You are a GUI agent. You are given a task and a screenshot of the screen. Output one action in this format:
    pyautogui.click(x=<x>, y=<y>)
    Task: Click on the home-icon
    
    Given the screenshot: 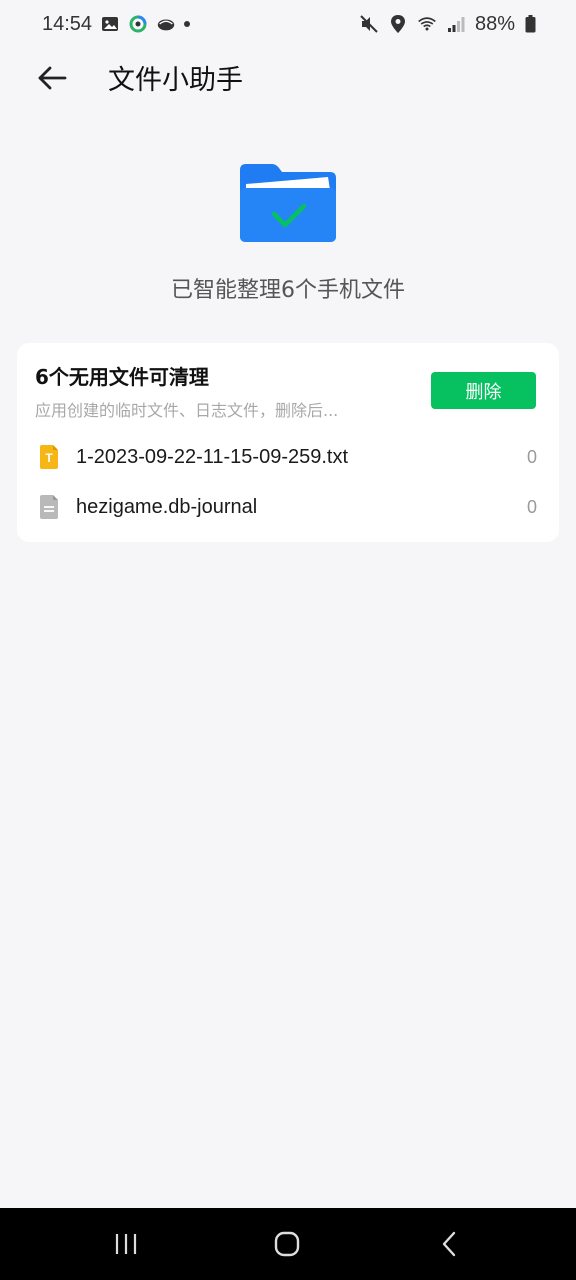 What is the action you would take?
    pyautogui.click(x=287, y=1244)
    